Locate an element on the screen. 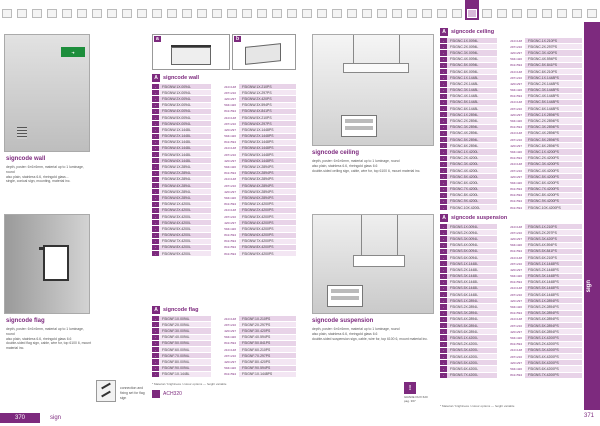 The image size is (600, 426). section-side-tab: sign is located at coordinates (592, 216).